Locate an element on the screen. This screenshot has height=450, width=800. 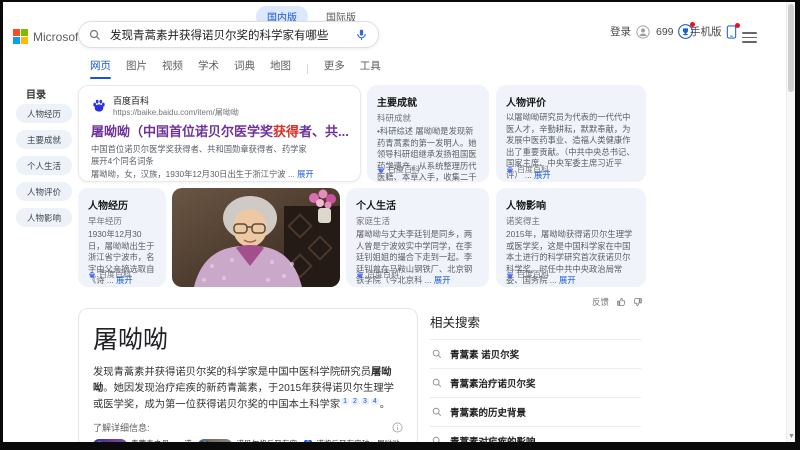
expand-entries-link: 展开4个同名词条 is located at coordinates (219, 161).